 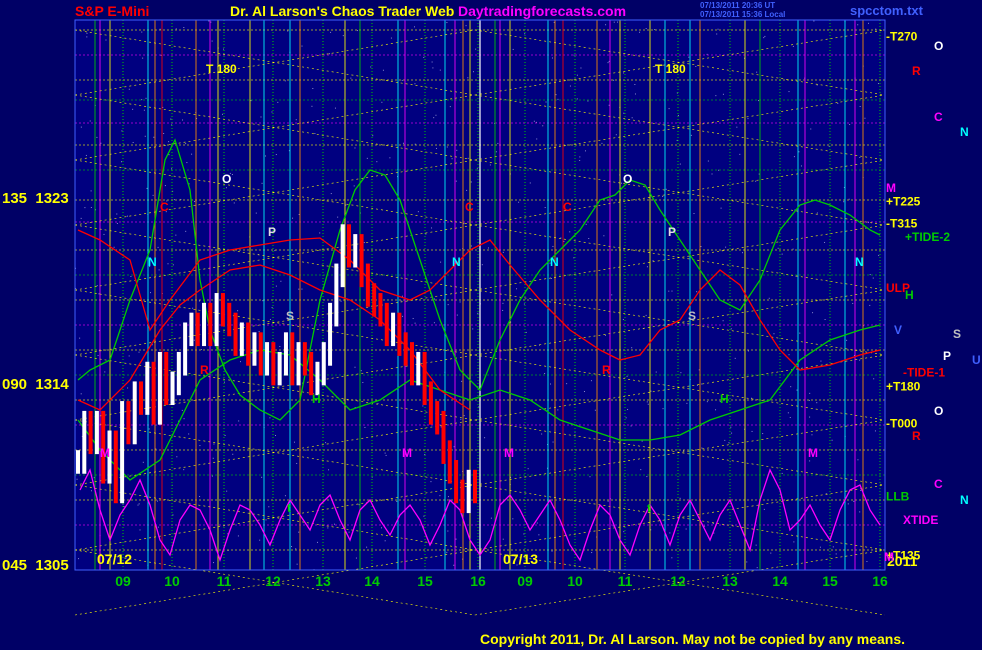 What do you see at coordinates (272, 232) in the screenshot?
I see `chart-letter: P` at bounding box center [272, 232].